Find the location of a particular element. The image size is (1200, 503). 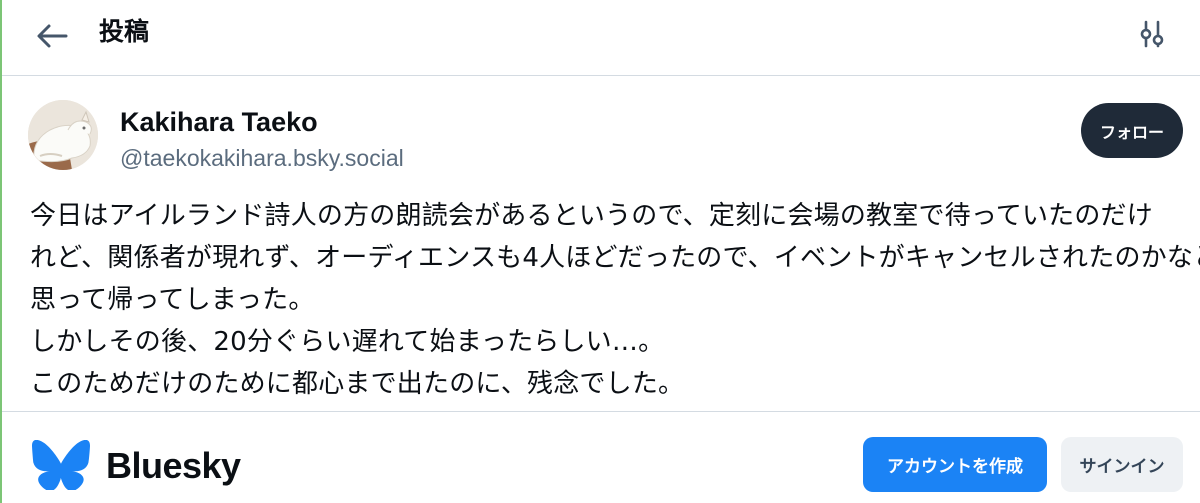

back-button is located at coordinates (52, 36).